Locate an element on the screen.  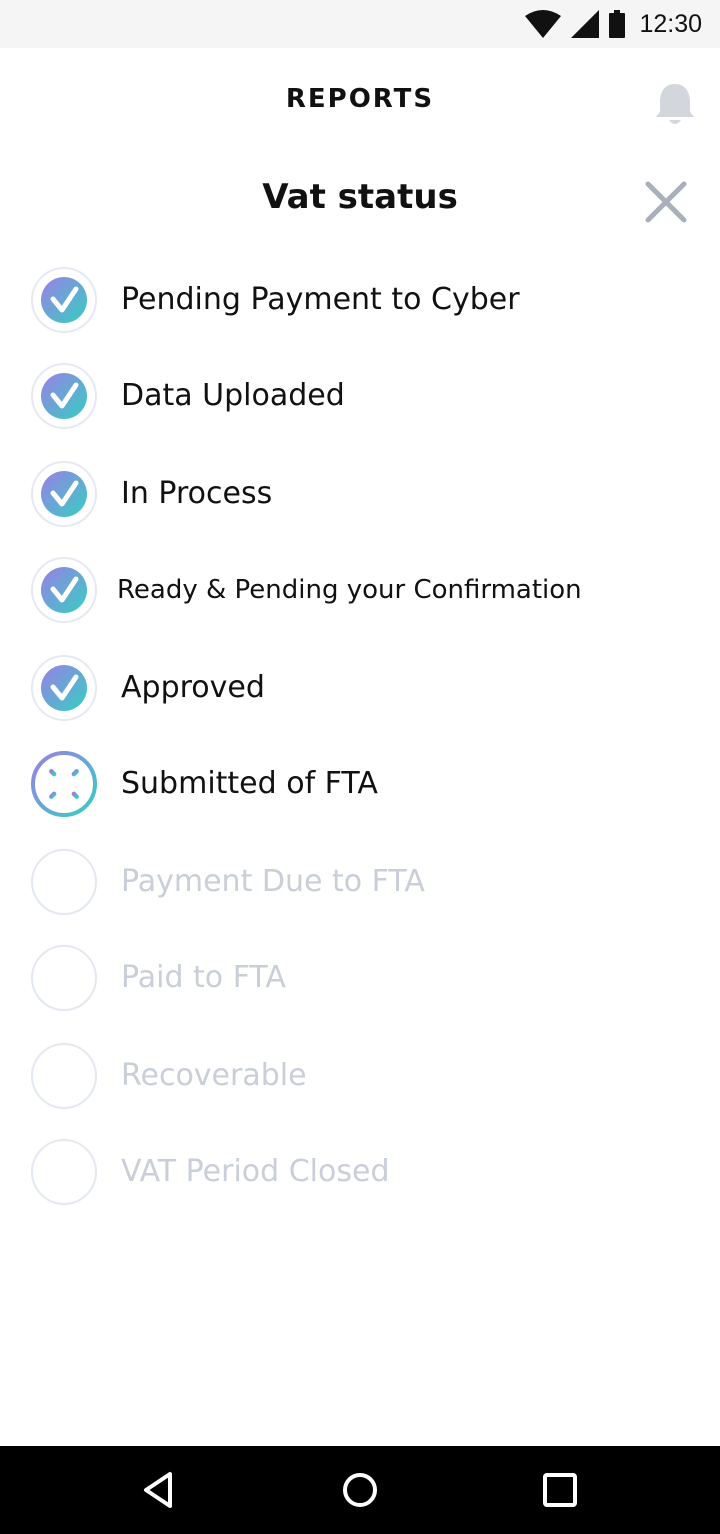
status-item: Submitted of FTA is located at coordinates (360, 785).